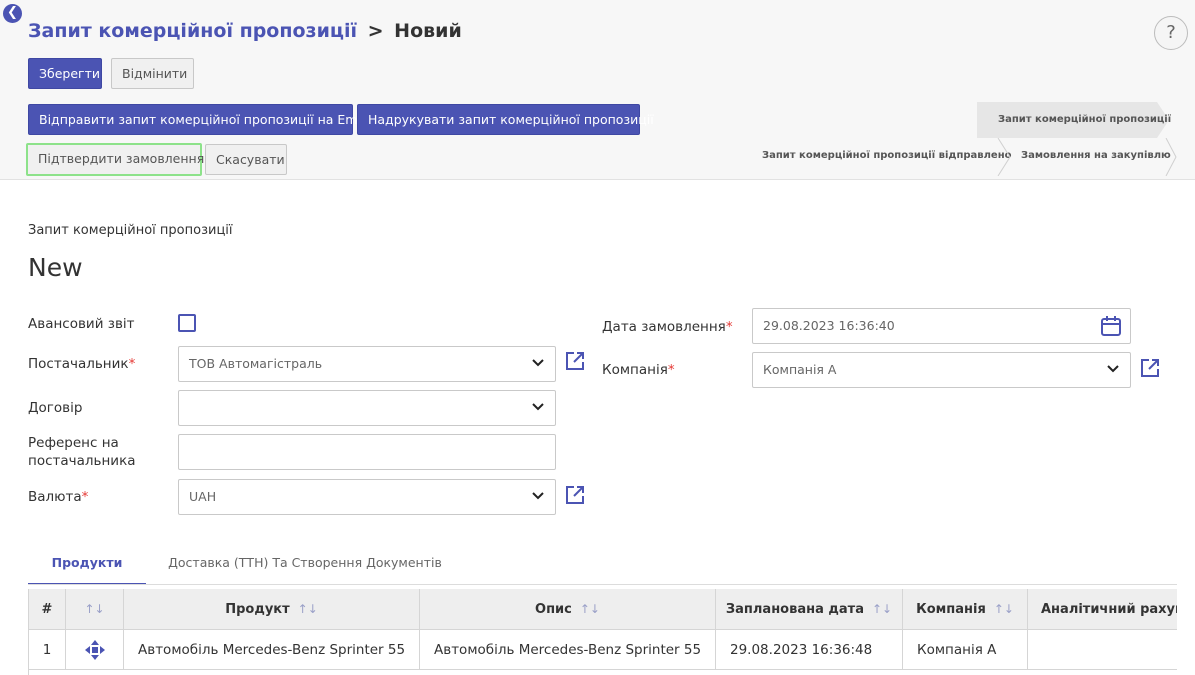 This screenshot has height=675, width=1195. I want to click on order-date-label: Дата замовлення*, so click(667, 327).